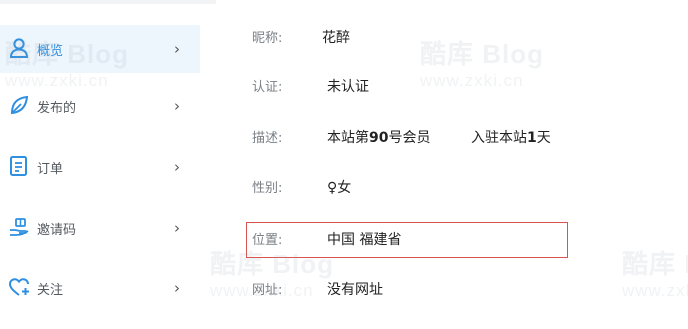 This screenshot has width=688, height=329. Describe the element at coordinates (379, 138) in the screenshot. I see `member-number-text: 本站第90号会员` at that location.